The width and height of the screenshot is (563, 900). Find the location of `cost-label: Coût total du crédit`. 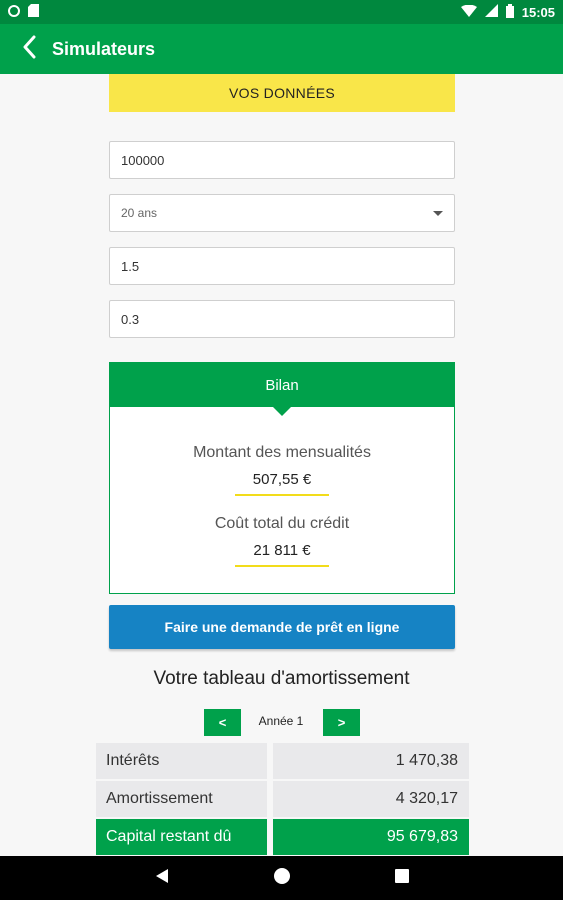

cost-label: Coût total du crédit is located at coordinates (282, 523).